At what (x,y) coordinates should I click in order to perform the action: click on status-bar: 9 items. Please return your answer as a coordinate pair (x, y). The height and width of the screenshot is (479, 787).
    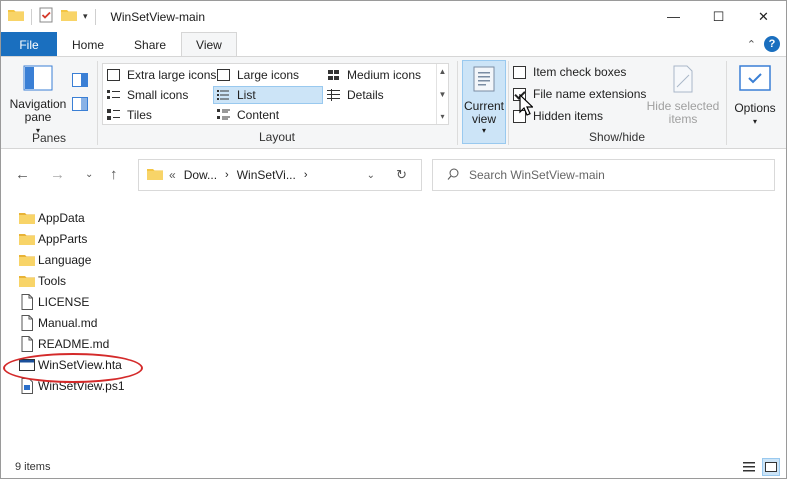
    Looking at the image, I should click on (393, 467).